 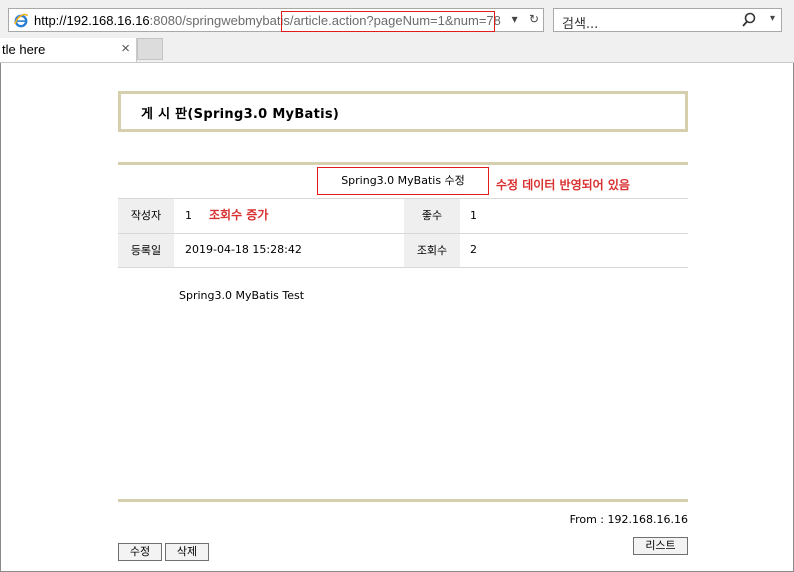 I want to click on new-tab-button, so click(x=150, y=49).